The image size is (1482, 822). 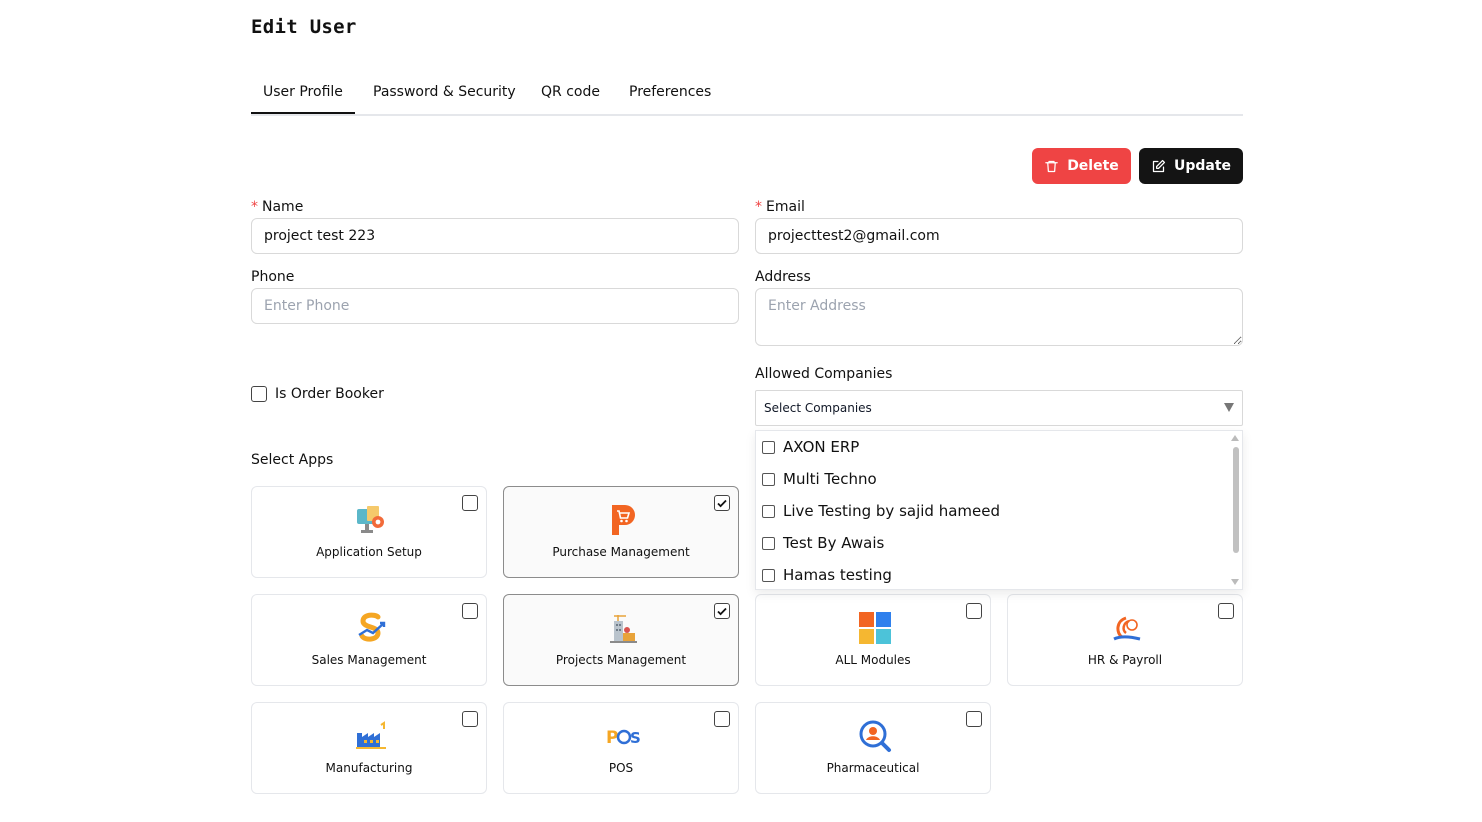 What do you see at coordinates (1159, 165) in the screenshot?
I see `edit-icon` at bounding box center [1159, 165].